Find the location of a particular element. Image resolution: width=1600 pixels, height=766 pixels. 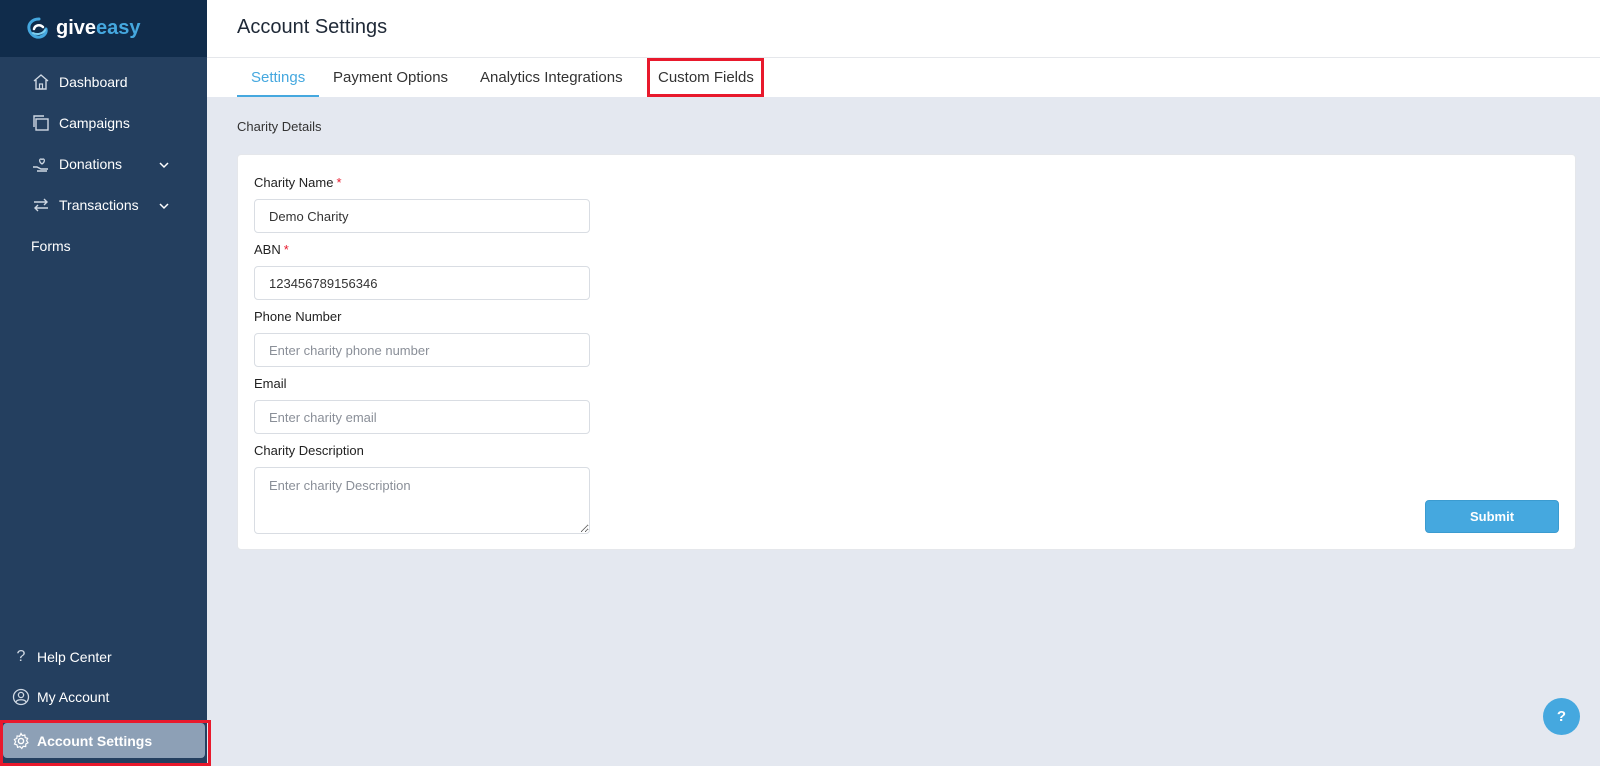

sidebar-item-active: Account Settings is located at coordinates (104, 740).